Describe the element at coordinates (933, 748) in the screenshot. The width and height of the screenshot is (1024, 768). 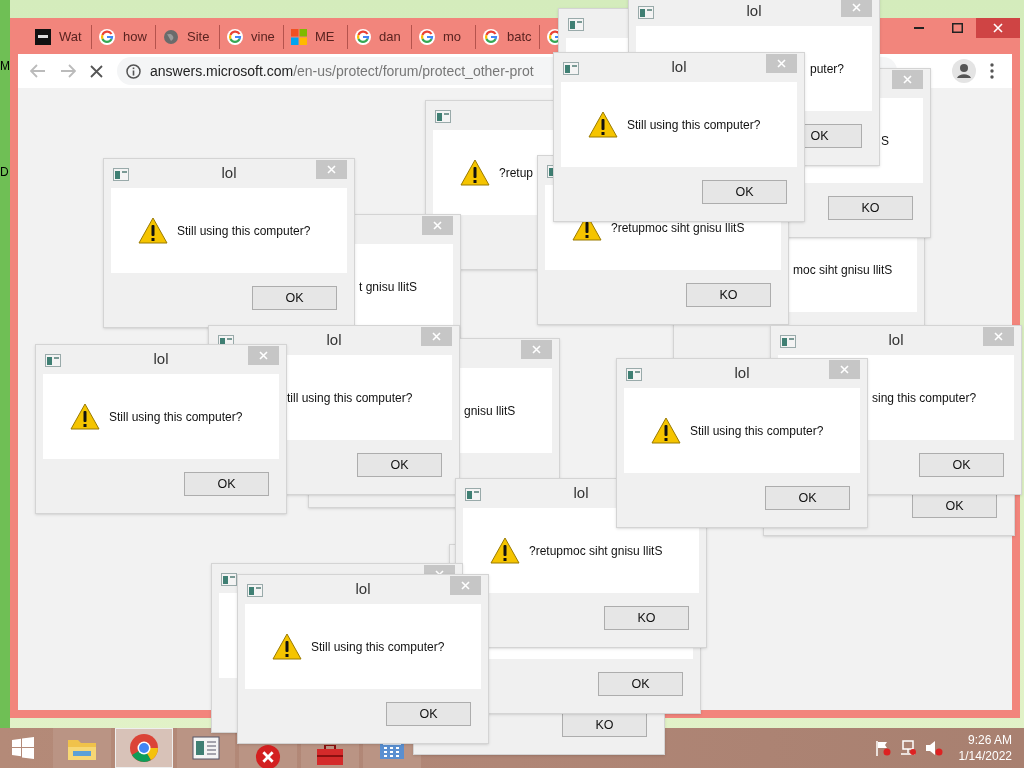
I see `speaker-muted-icon` at that location.